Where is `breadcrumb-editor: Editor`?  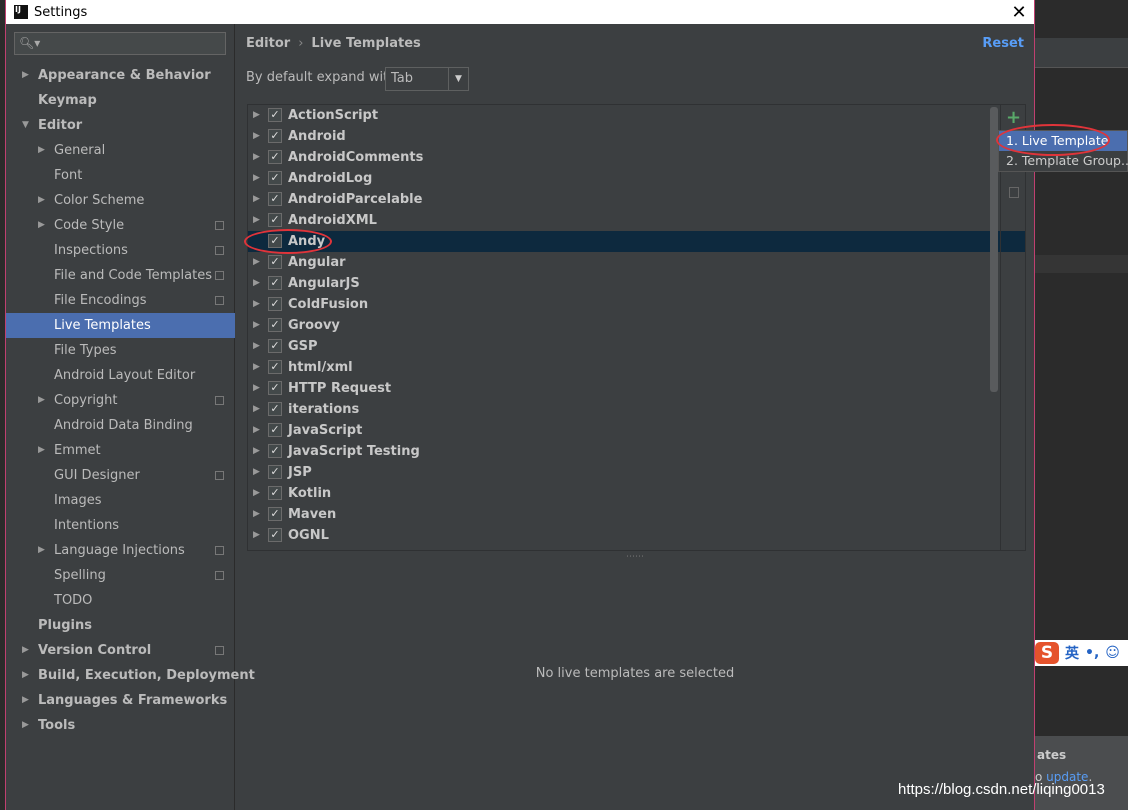 breadcrumb-editor: Editor is located at coordinates (268, 43).